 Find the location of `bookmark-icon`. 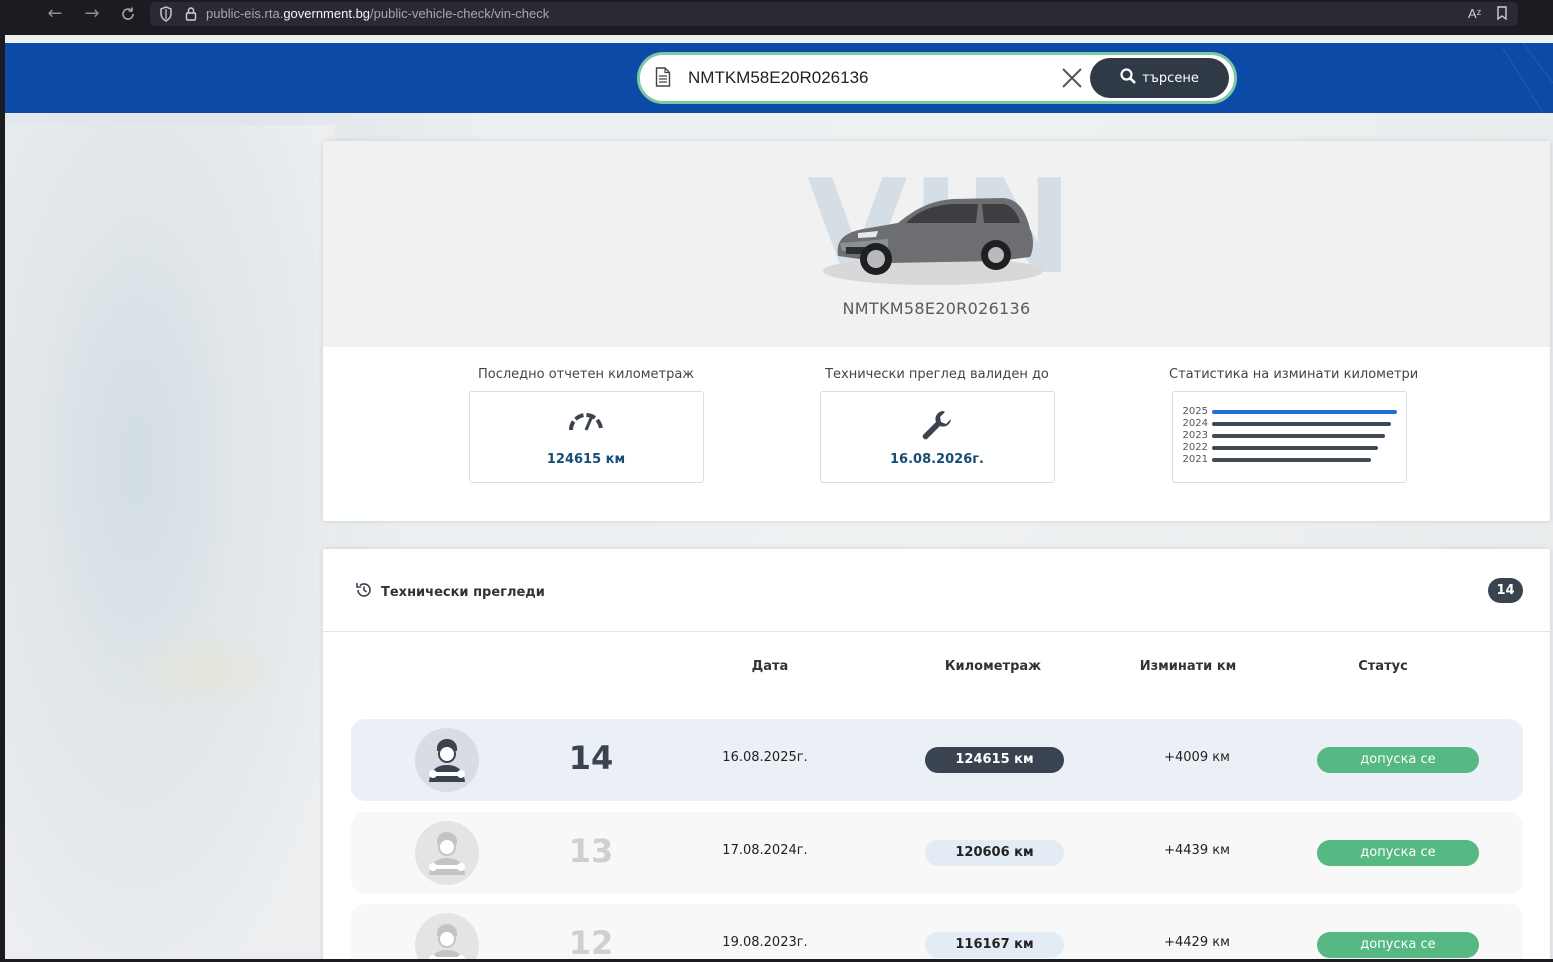

bookmark-icon is located at coordinates (1502, 15).